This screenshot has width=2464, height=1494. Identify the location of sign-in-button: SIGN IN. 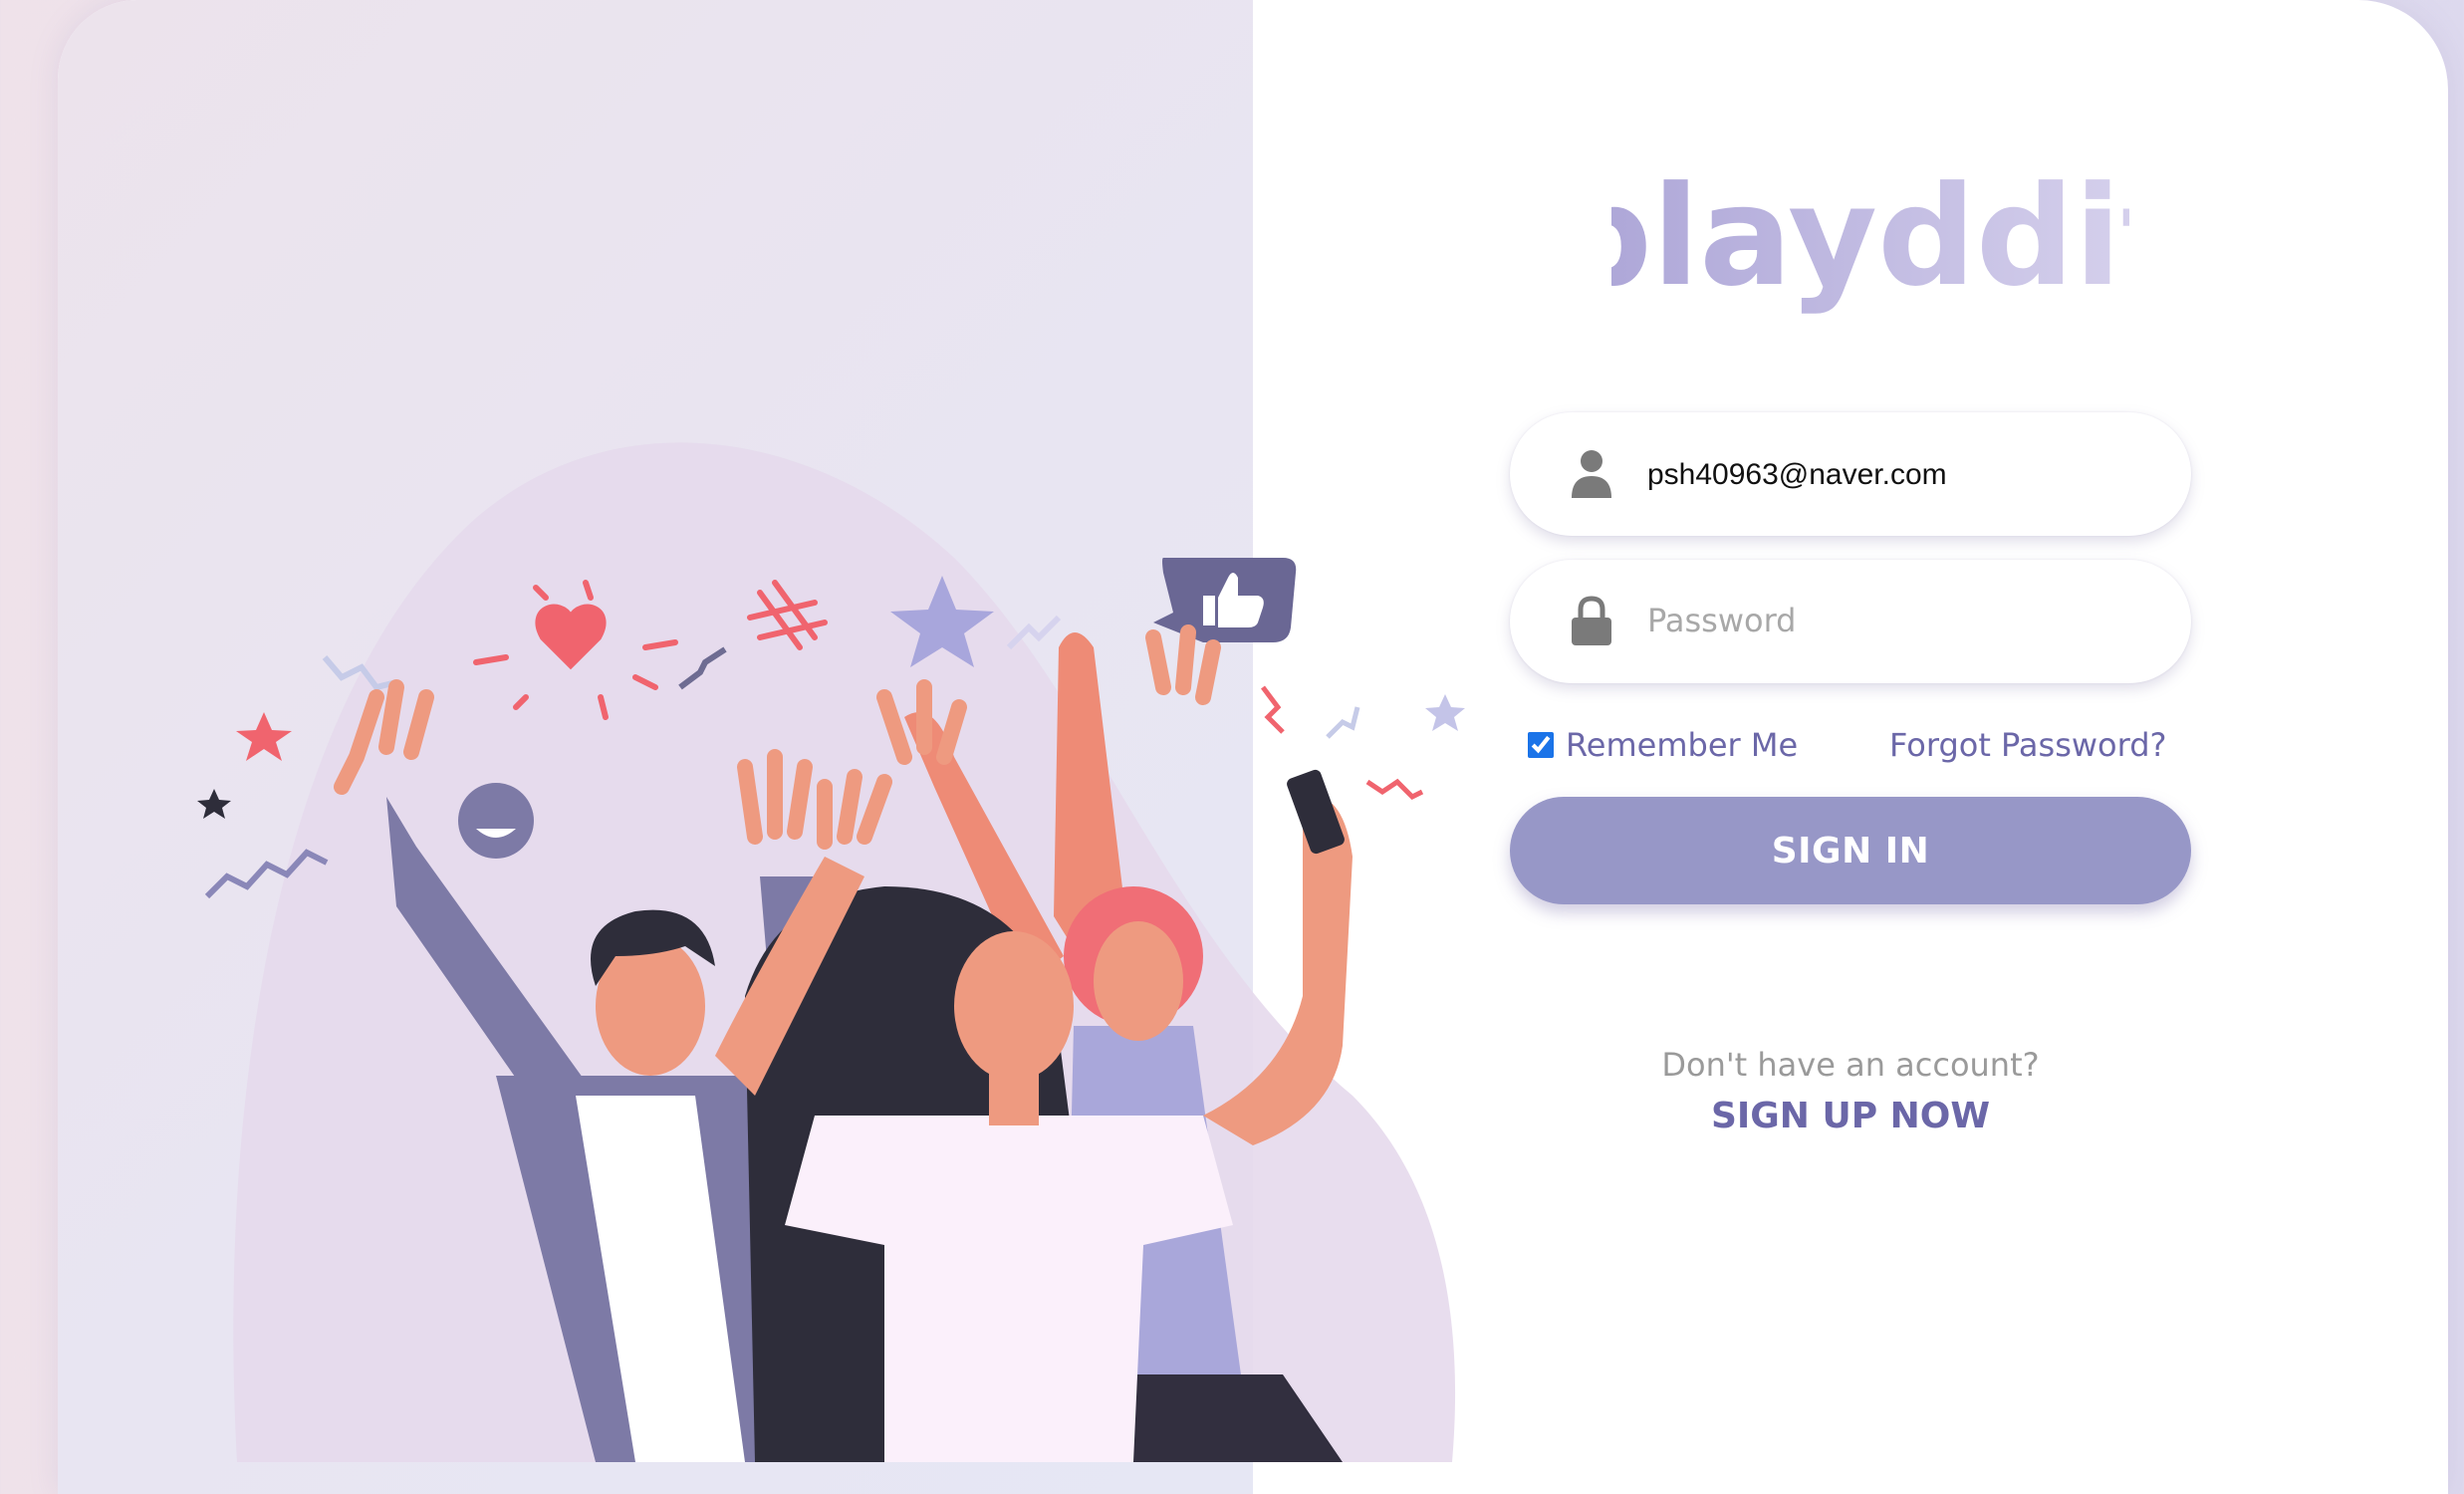
(1850, 851).